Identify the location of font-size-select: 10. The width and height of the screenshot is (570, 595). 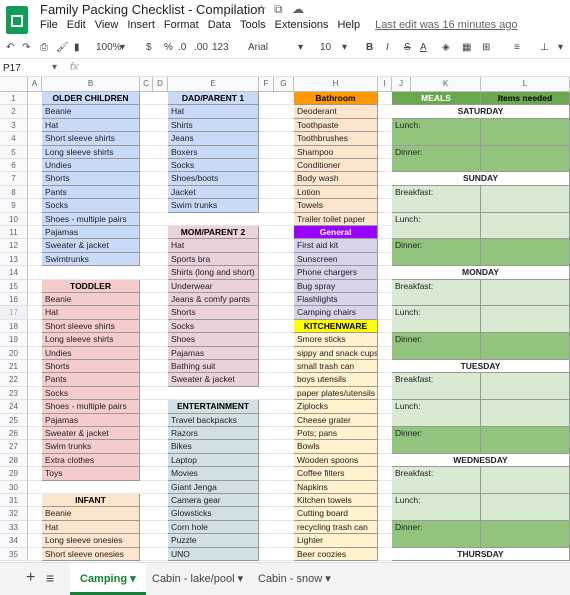
(325, 47).